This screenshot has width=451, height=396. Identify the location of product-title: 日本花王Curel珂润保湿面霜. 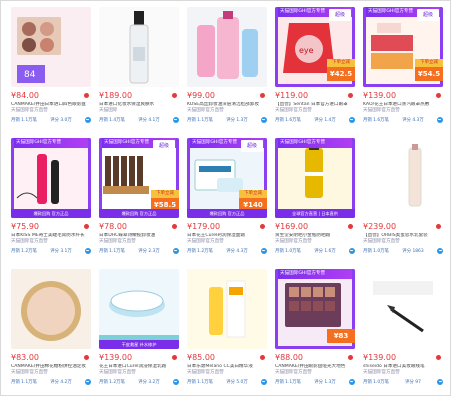
(216, 235).